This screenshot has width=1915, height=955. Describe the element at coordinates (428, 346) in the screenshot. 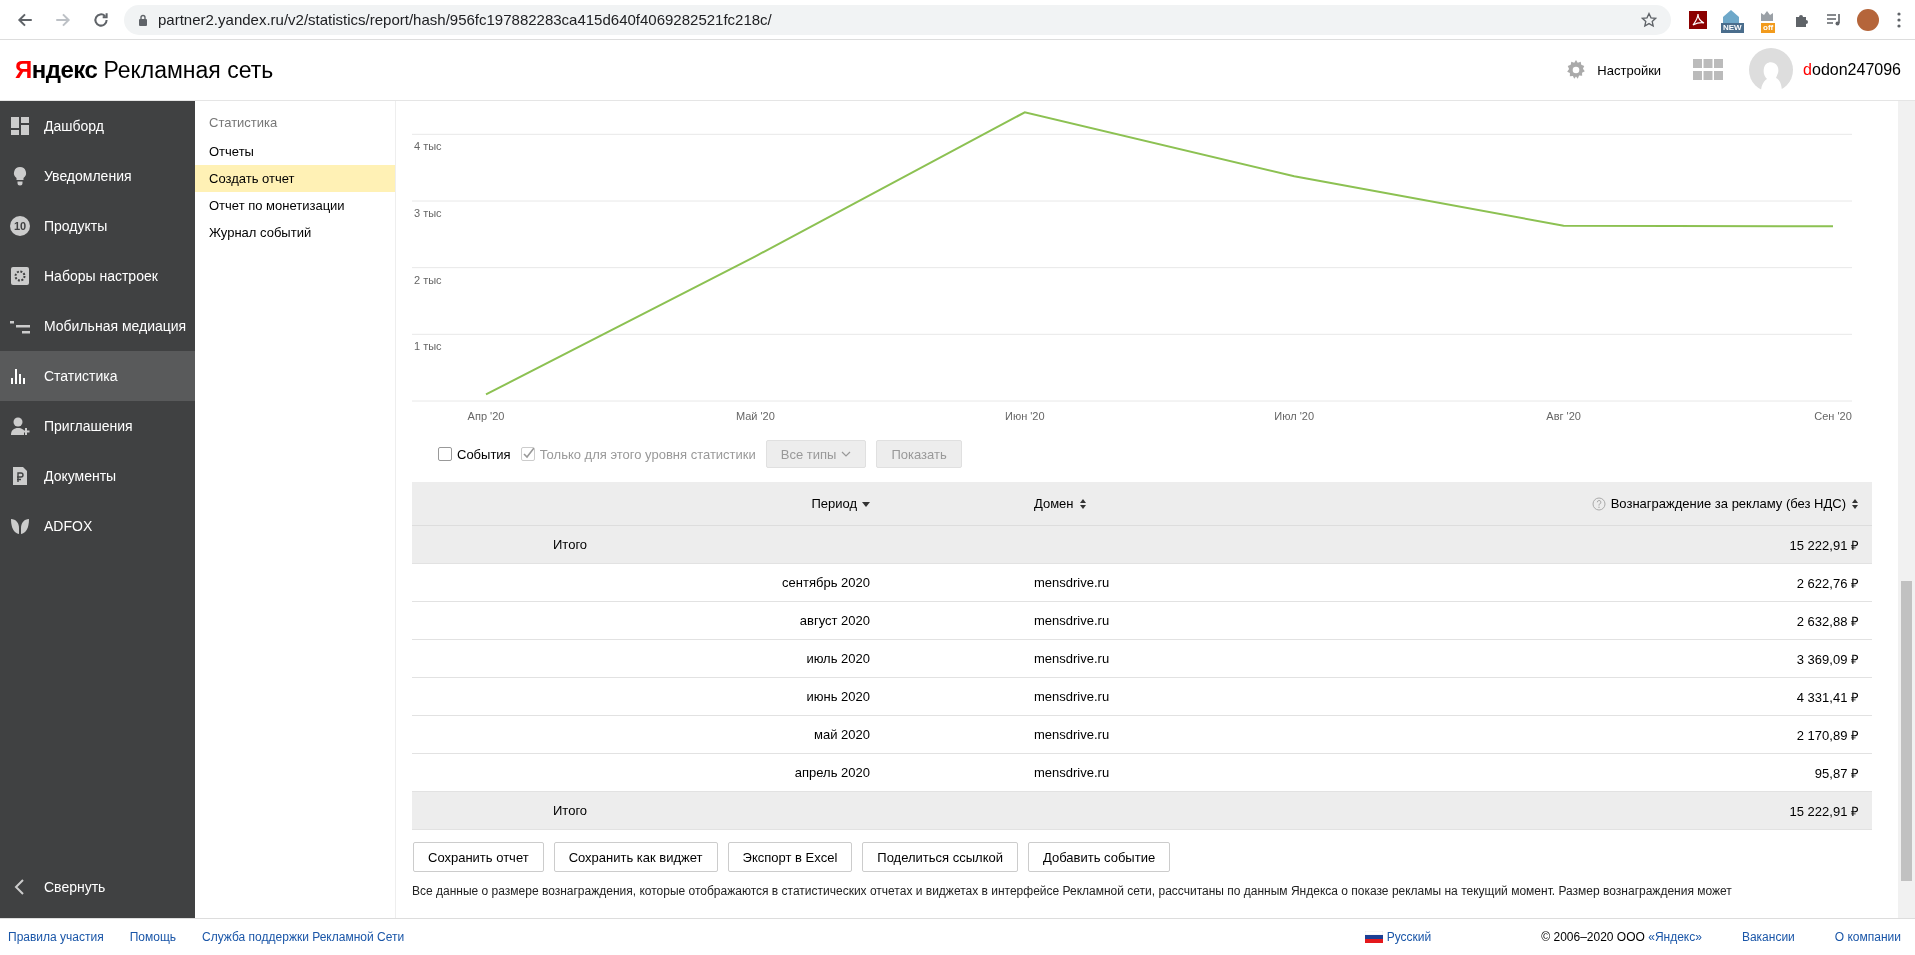

I see `y-axis-label: 1 тыс` at that location.